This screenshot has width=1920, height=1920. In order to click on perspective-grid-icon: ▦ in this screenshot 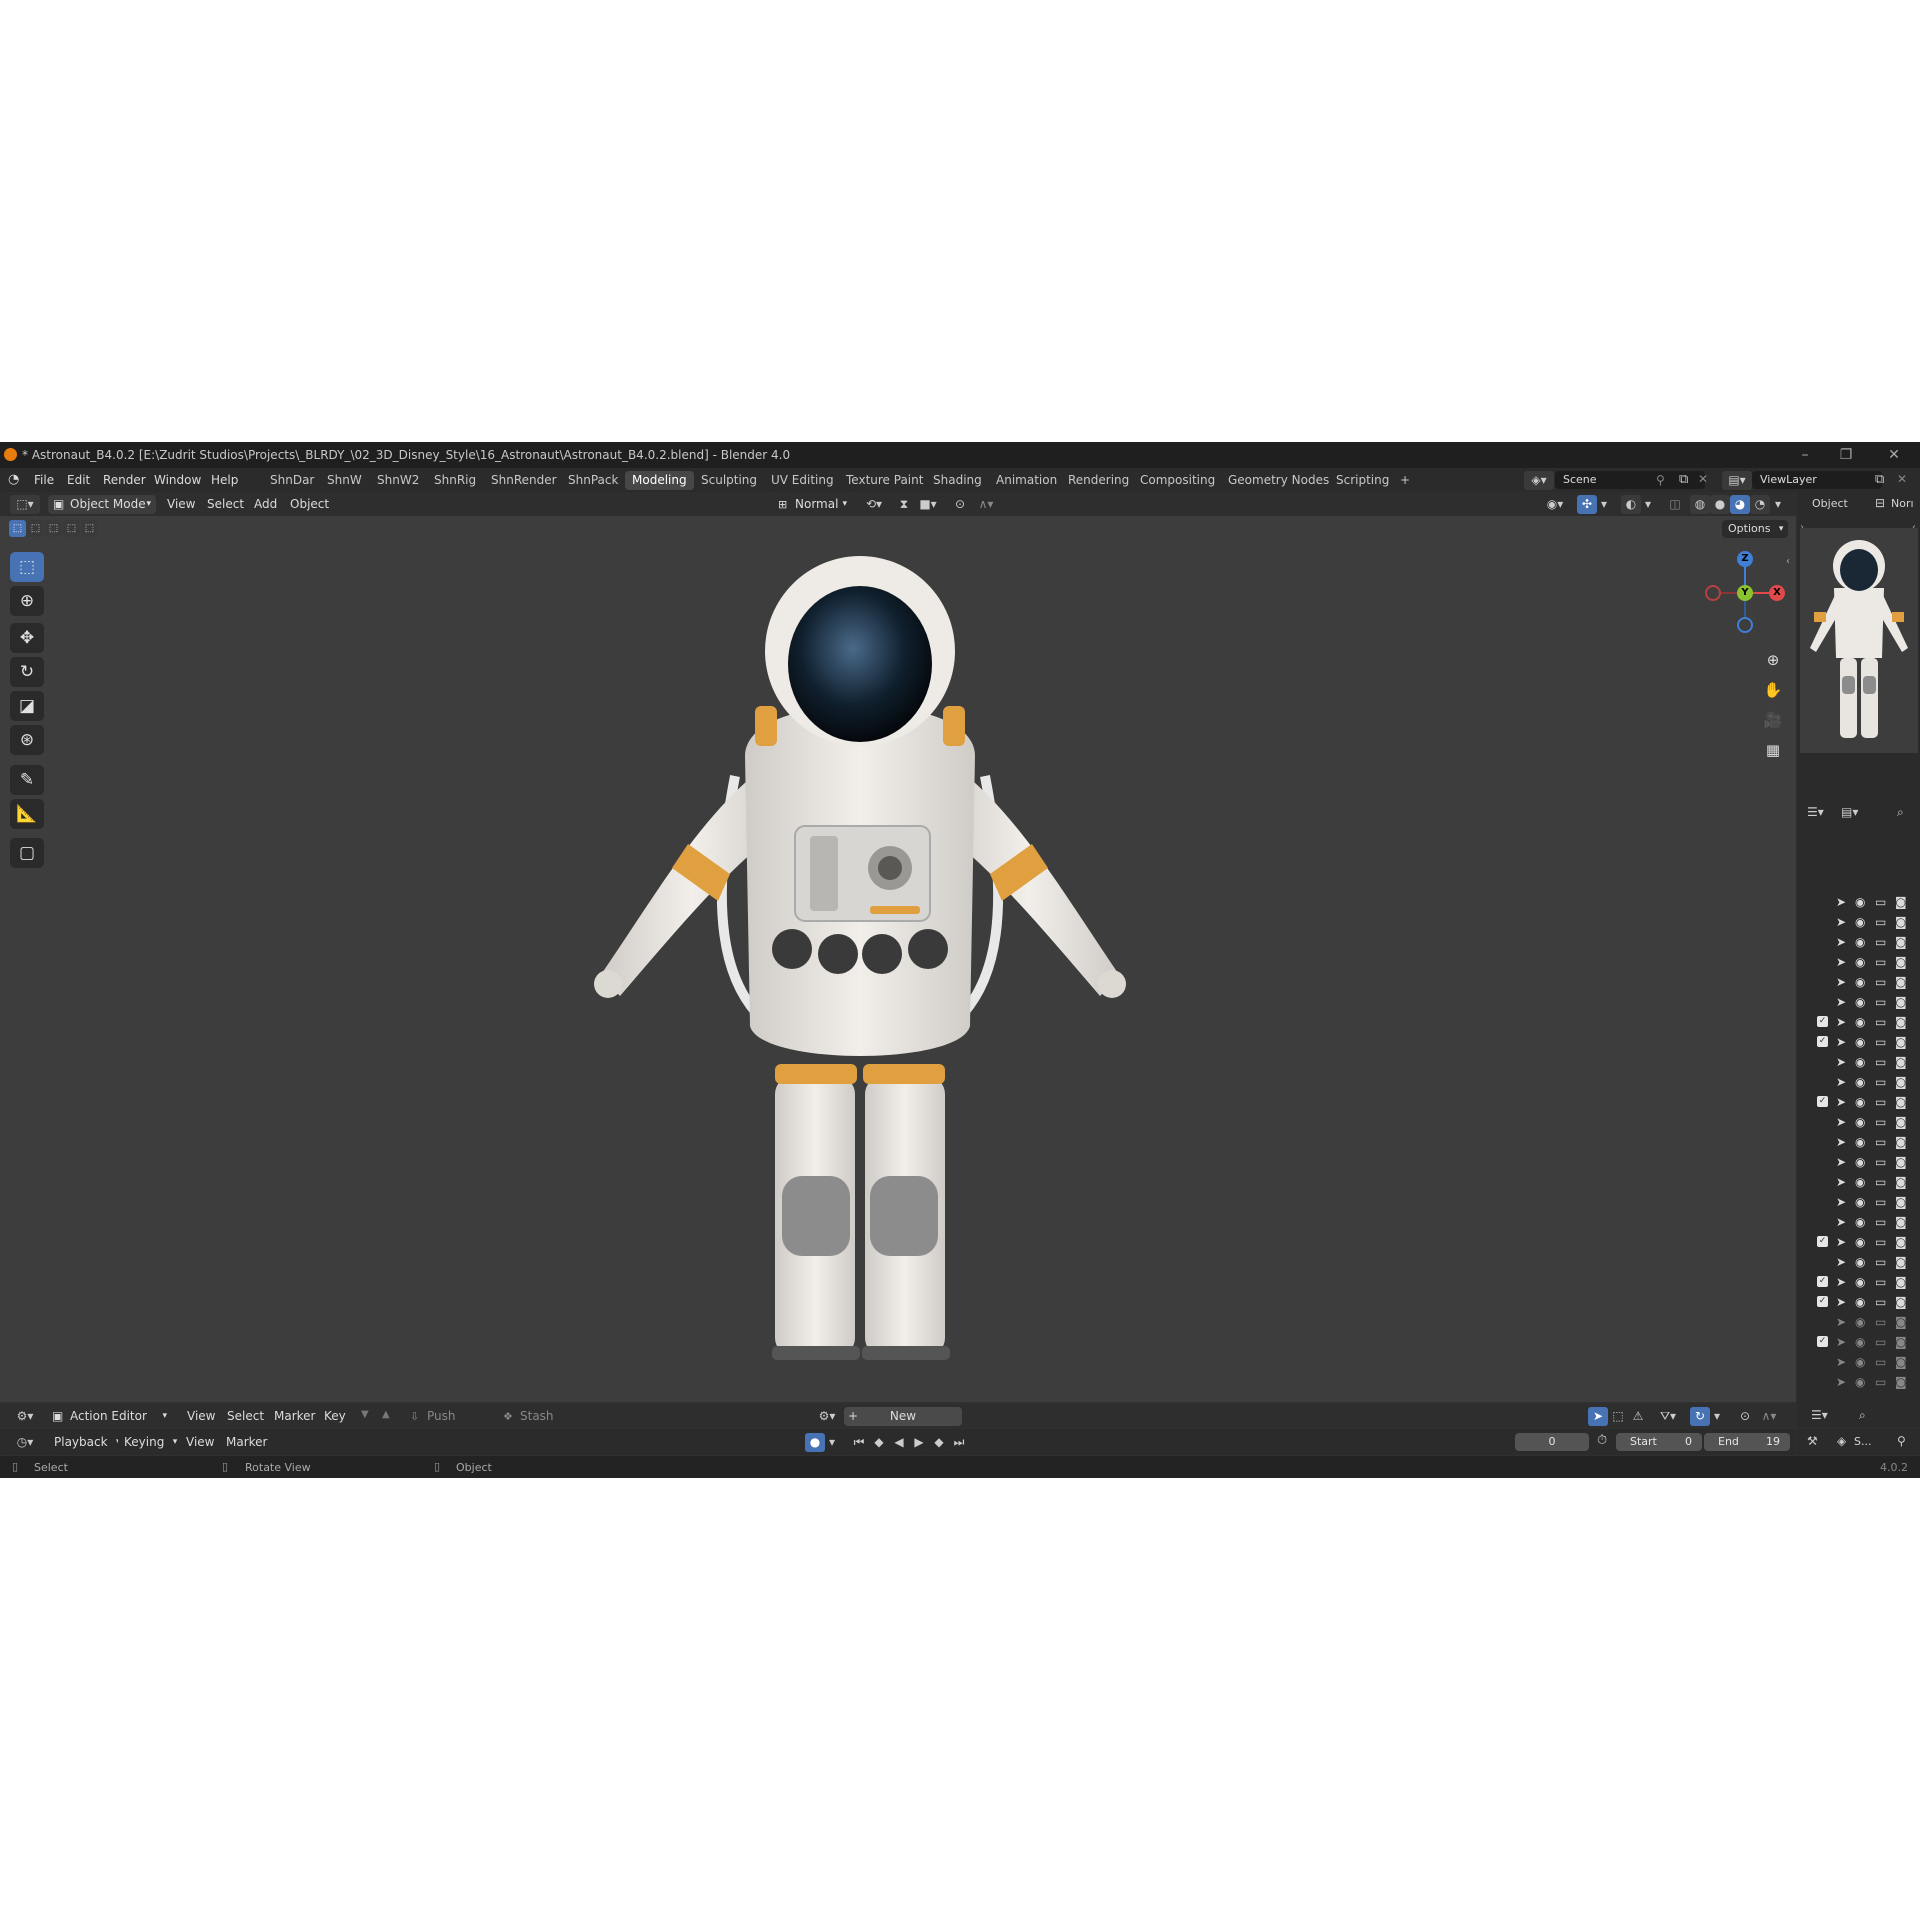, I will do `click(1773, 750)`.